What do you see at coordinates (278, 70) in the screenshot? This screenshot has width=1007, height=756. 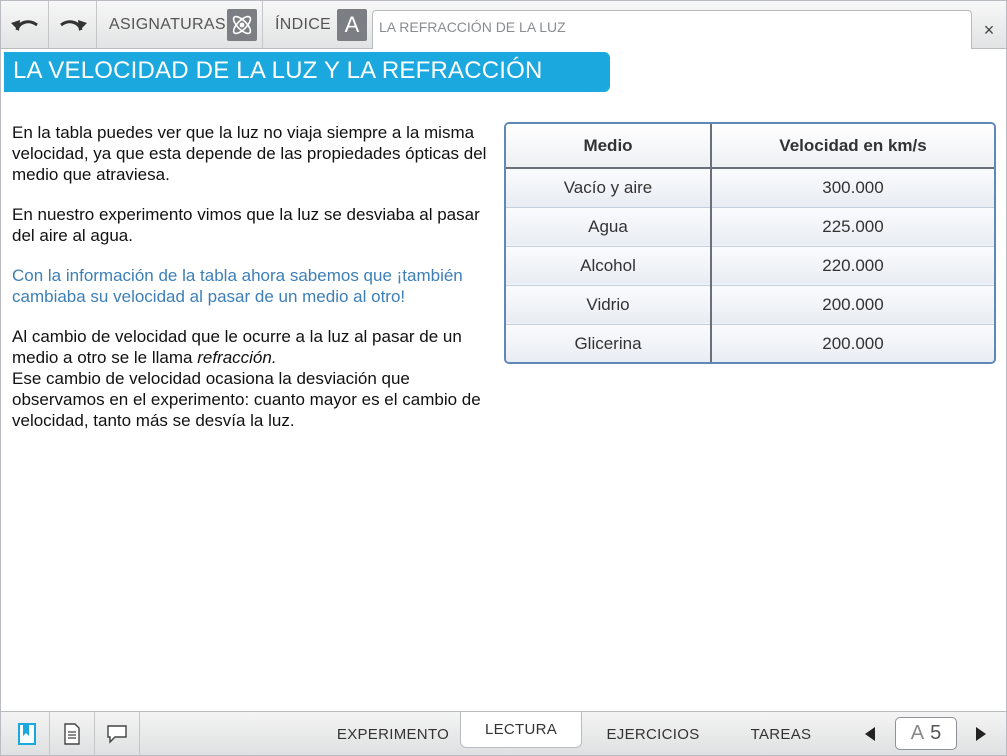 I see `page-title-text: LA VELOCIDAD DE LA LUZ Y LA REFRACCIÓN` at bounding box center [278, 70].